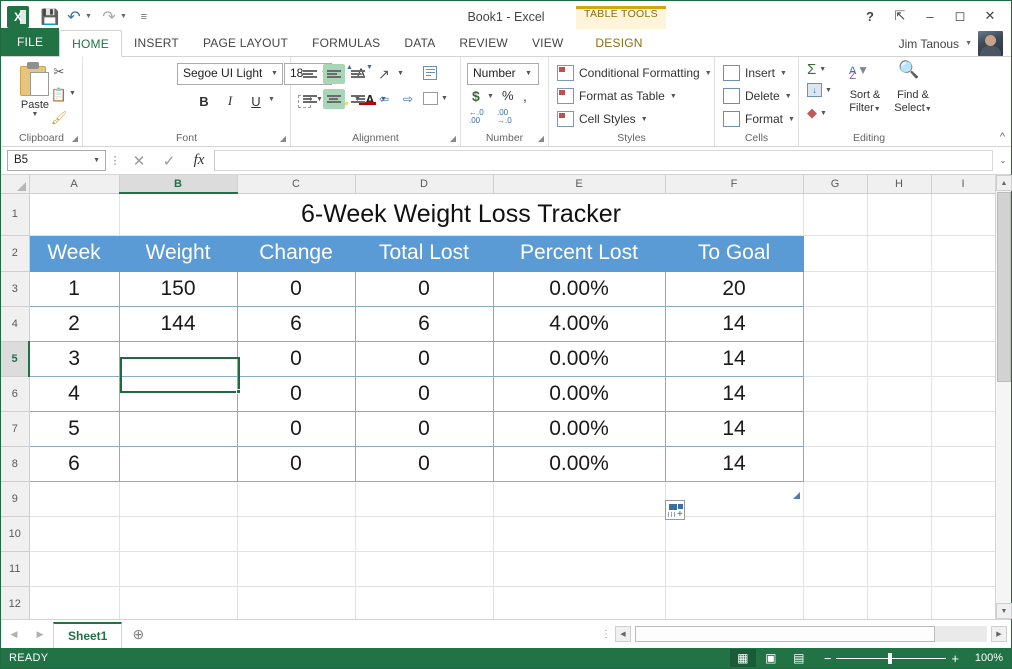 The width and height of the screenshot is (1012, 669). What do you see at coordinates (675, 510) in the screenshot?
I see `quick-analysis-icon: +` at bounding box center [675, 510].